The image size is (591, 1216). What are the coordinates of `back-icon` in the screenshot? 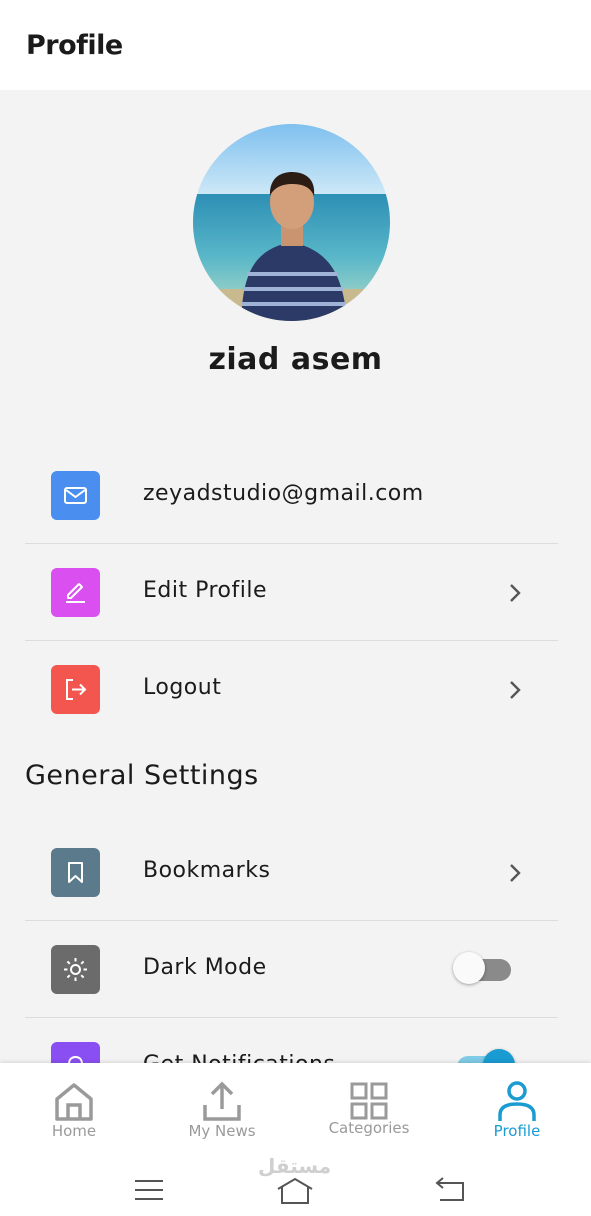 It's located at (450, 1190).